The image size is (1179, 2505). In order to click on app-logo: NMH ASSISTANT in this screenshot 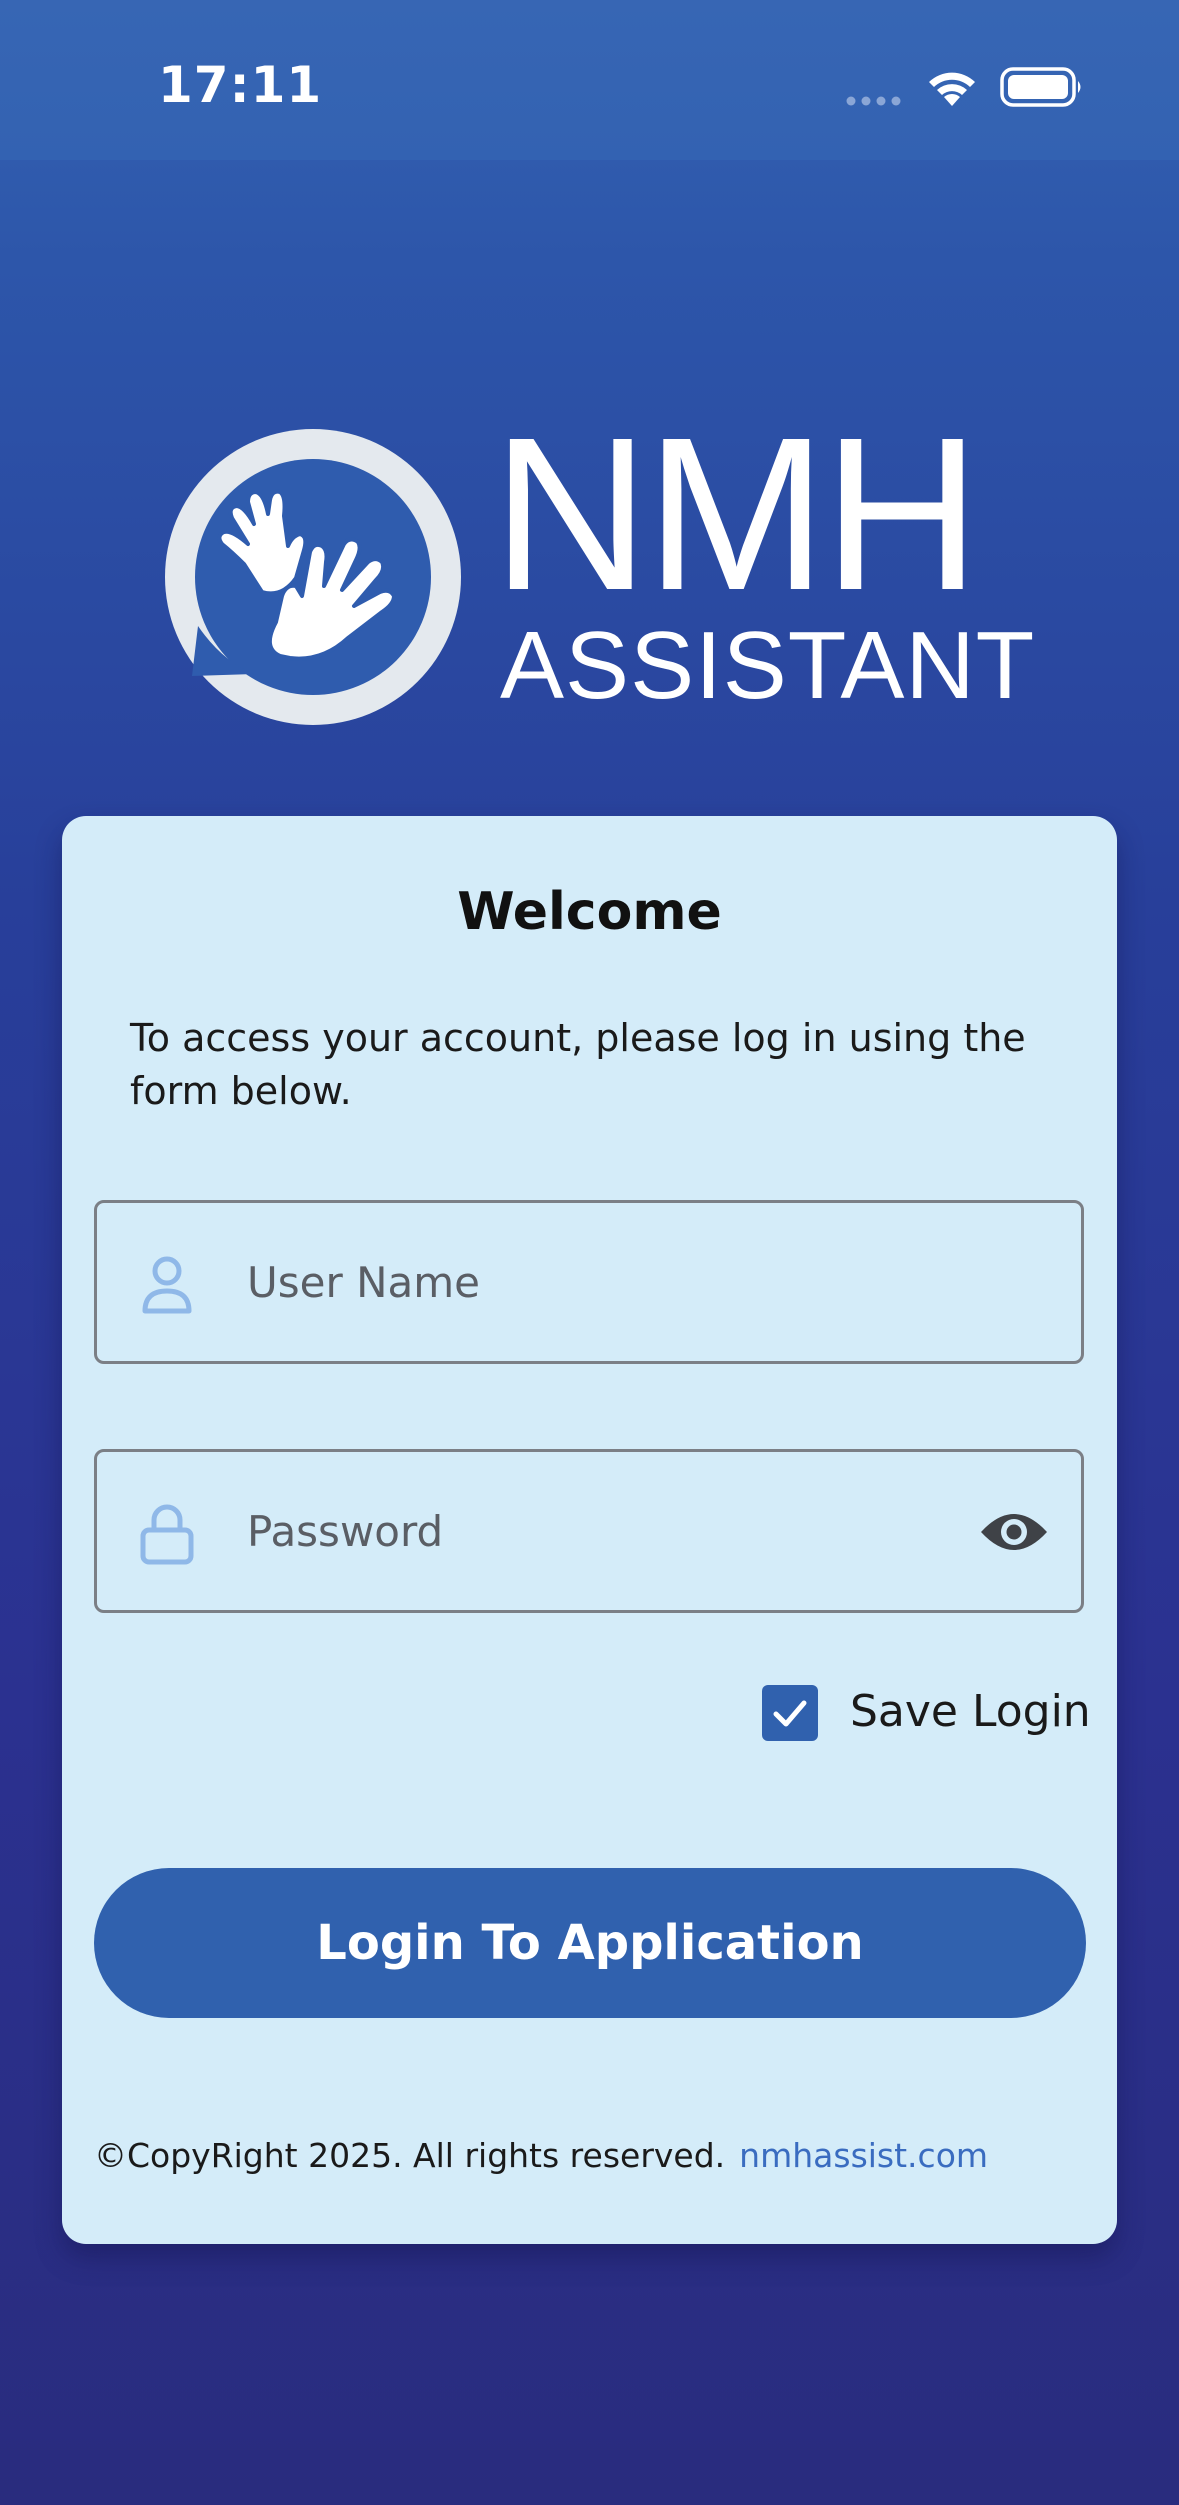, I will do `click(598, 573)`.